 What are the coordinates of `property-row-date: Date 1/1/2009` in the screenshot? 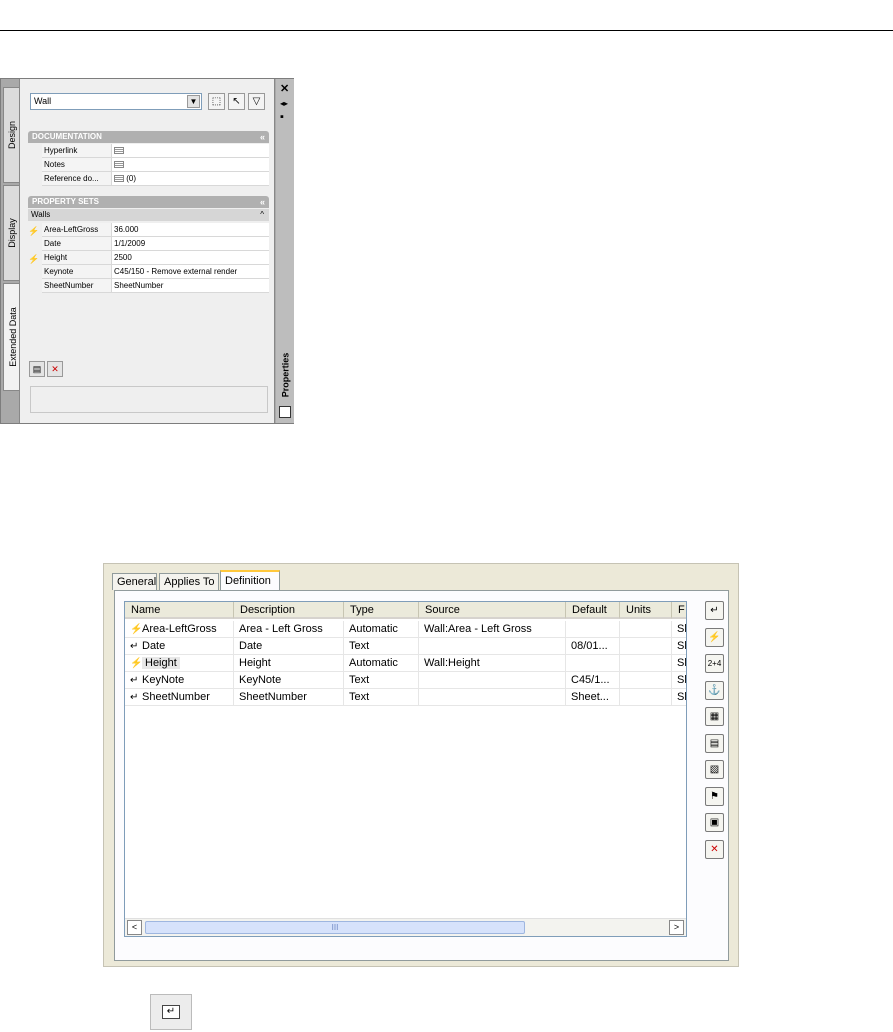 It's located at (148, 244).